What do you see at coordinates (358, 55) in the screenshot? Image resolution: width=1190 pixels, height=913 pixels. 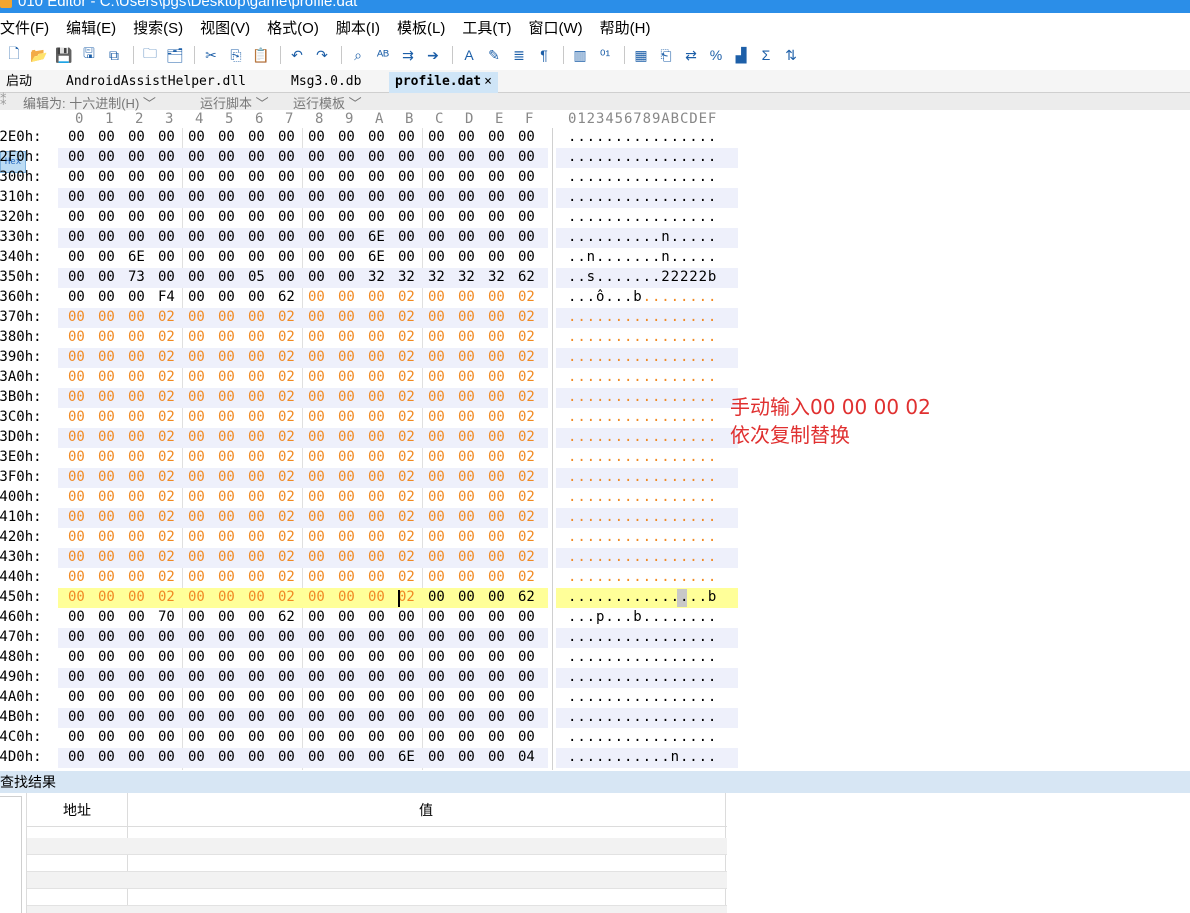 I see `find-icon: ⌕` at bounding box center [358, 55].